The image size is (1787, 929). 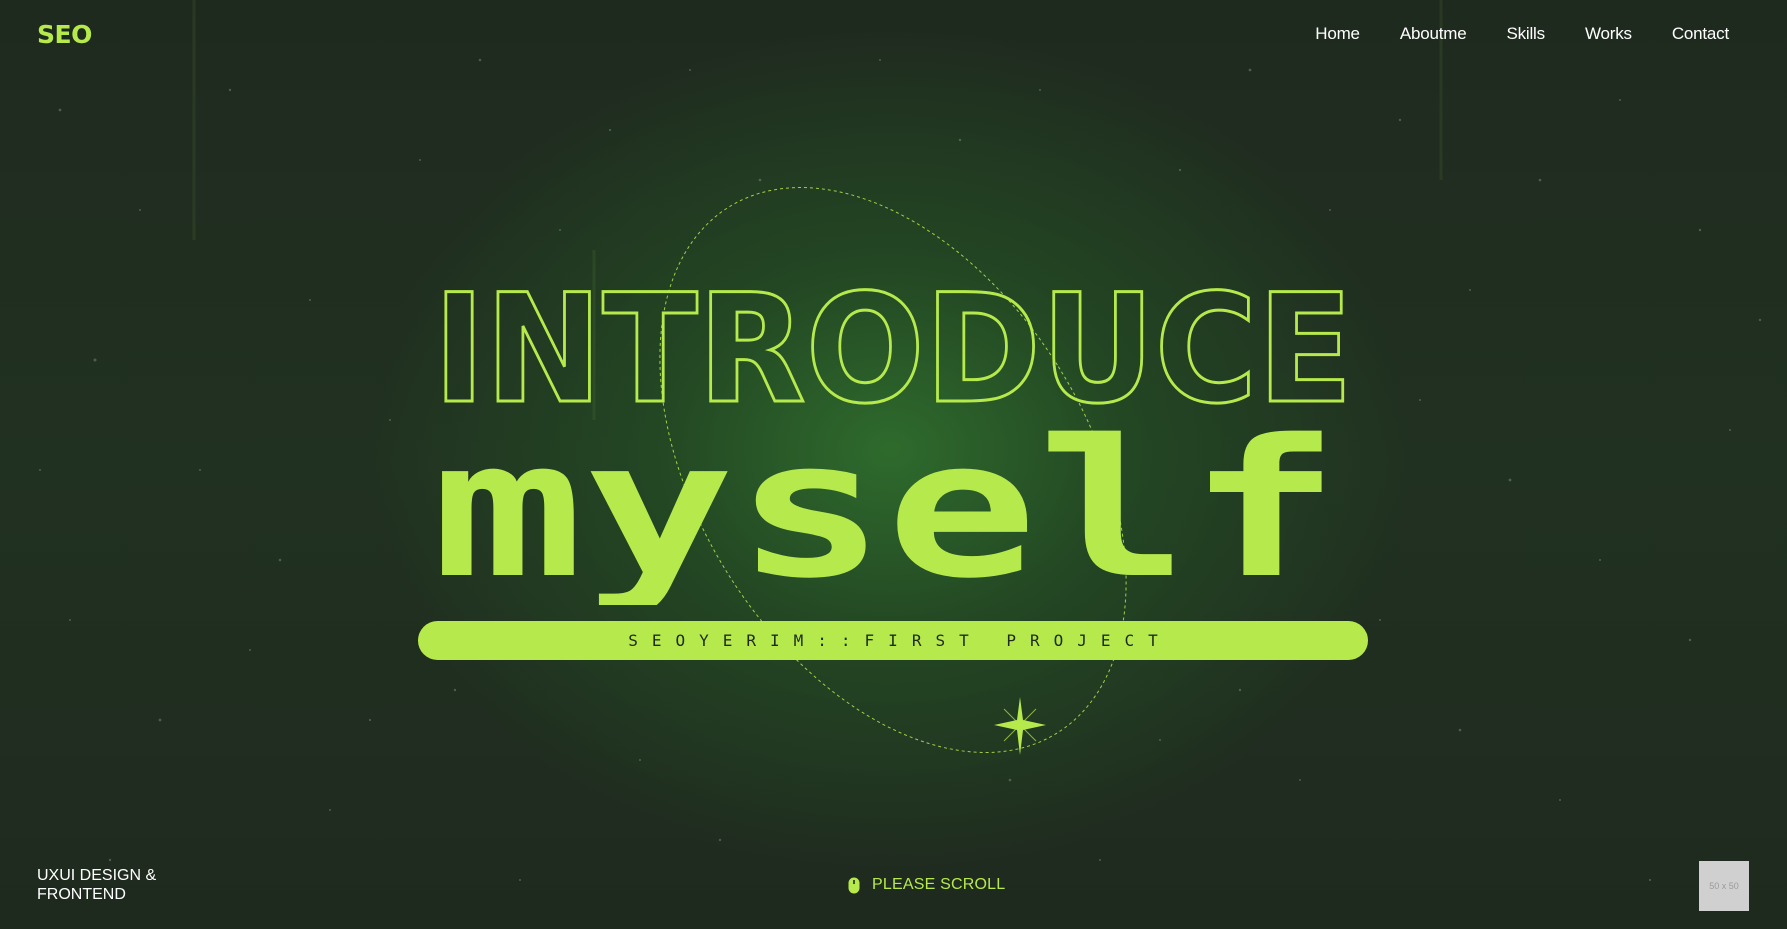 I want to click on hero-title-outline: INTRODUCE, so click(x=893, y=340).